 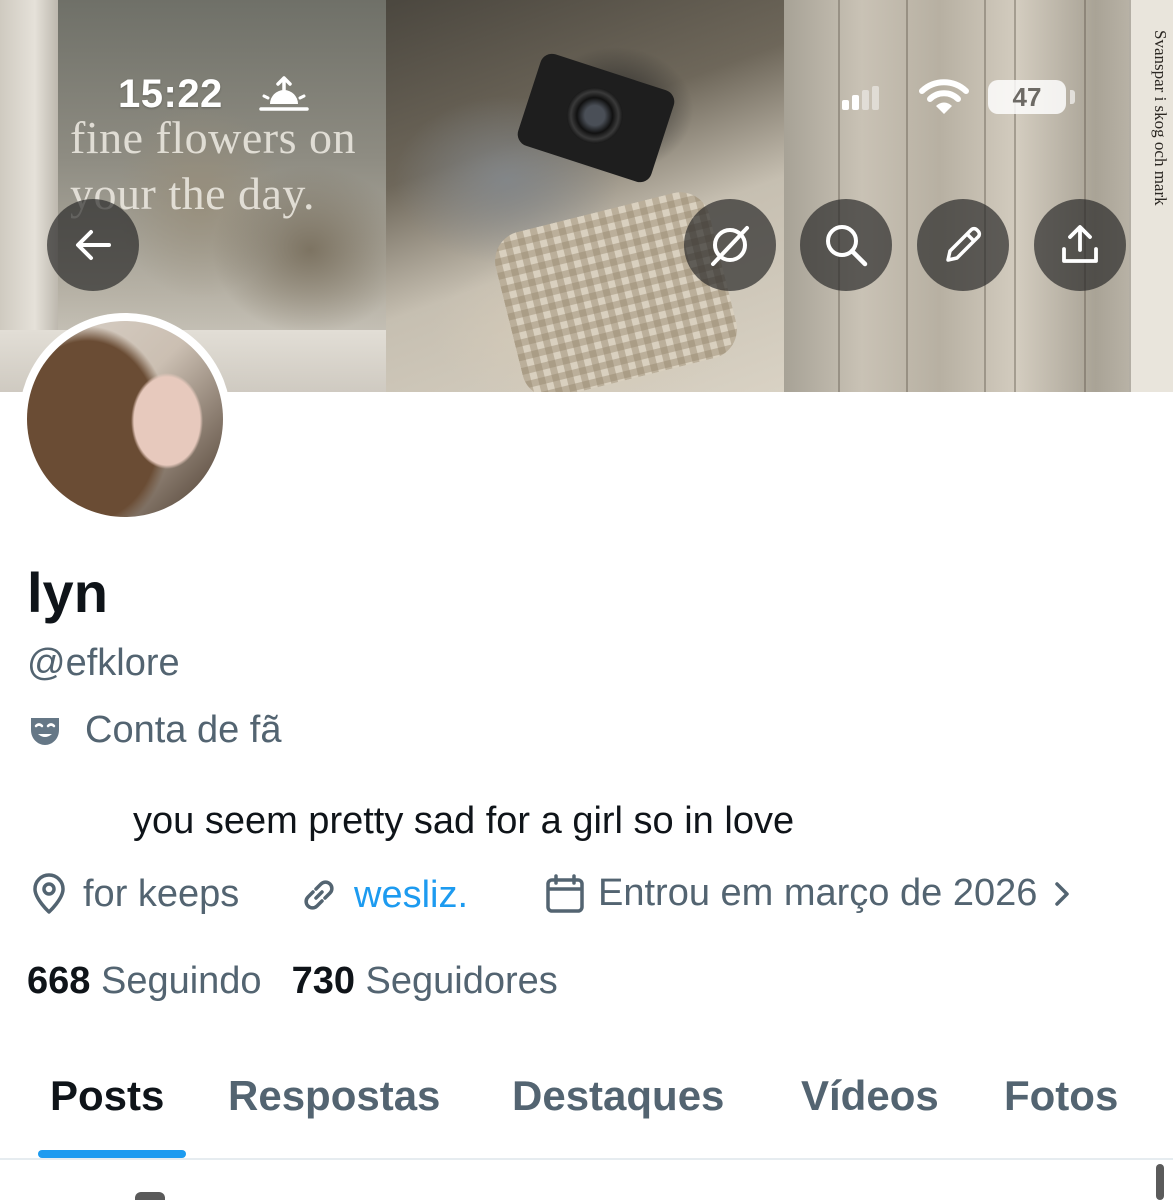 I want to click on followers-label: Seguidores, so click(x=461, y=981).